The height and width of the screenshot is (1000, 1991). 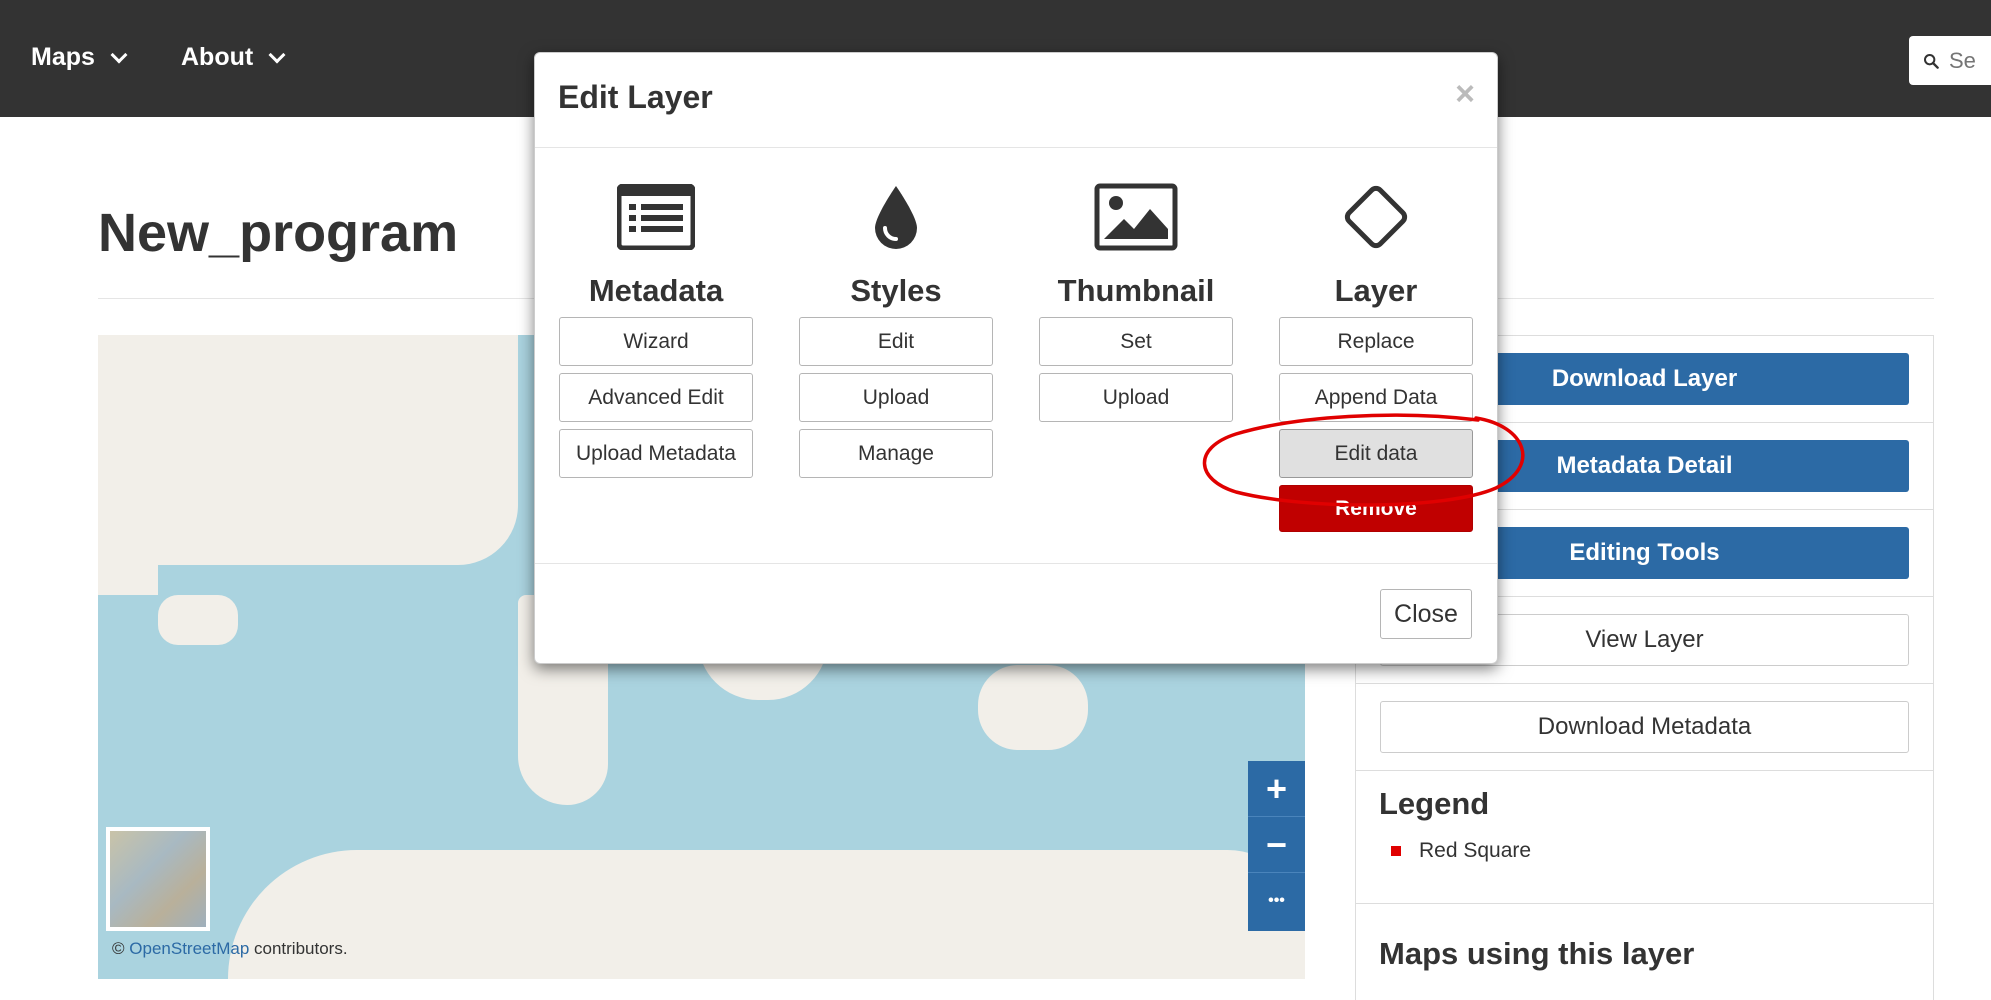 I want to click on legend-item-label: Red Square, so click(x=1475, y=850).